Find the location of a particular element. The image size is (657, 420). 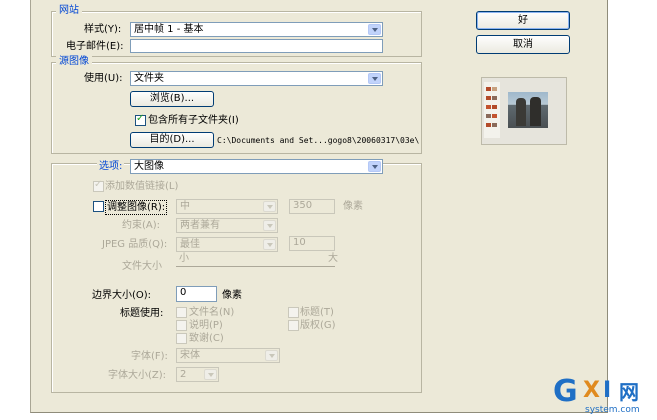

watermark-logo: G X I 网 system.com is located at coordinates (605, 398).